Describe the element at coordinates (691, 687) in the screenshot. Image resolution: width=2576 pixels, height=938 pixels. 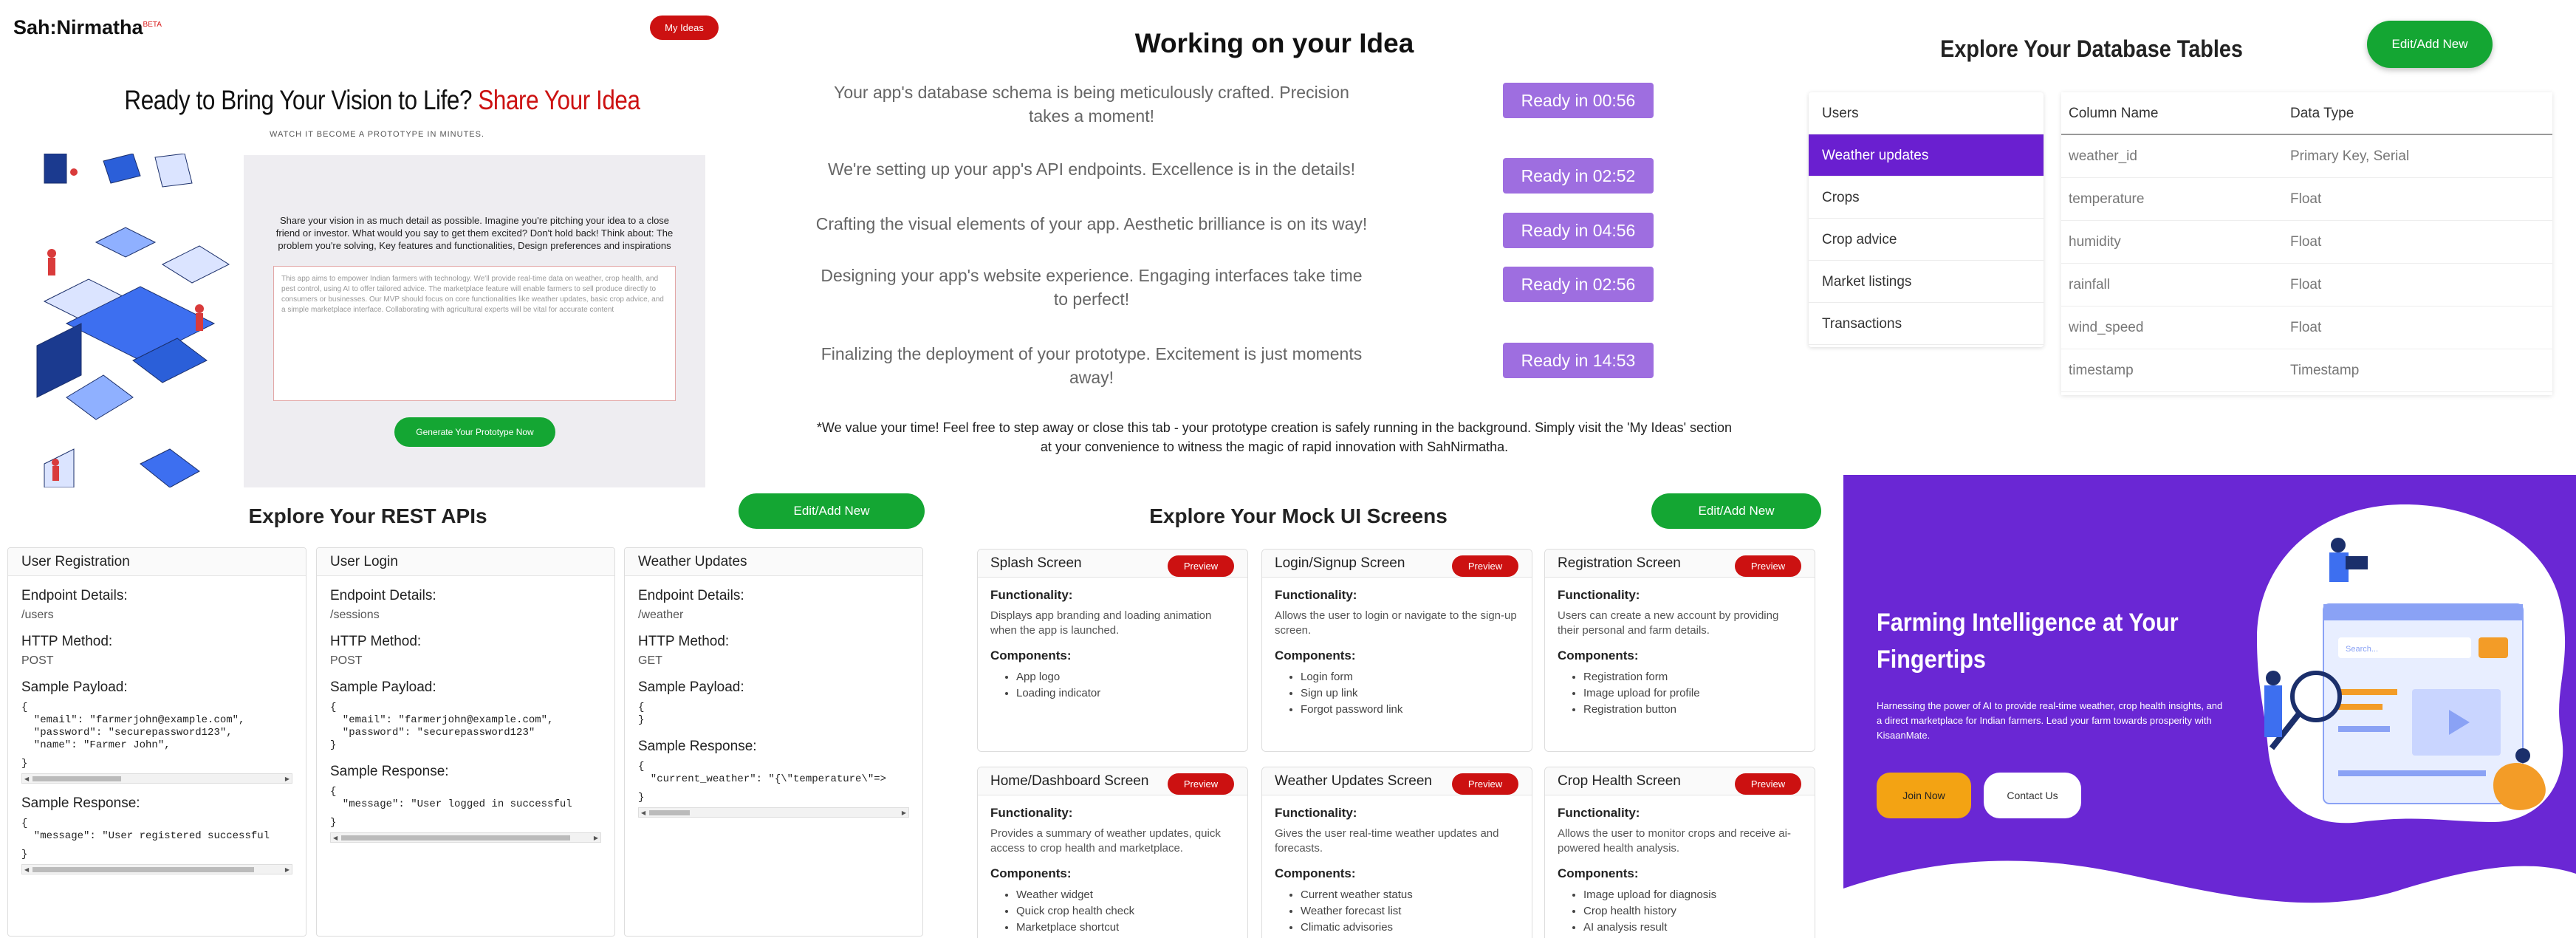
I see `payload-label: Sample Payload:` at that location.